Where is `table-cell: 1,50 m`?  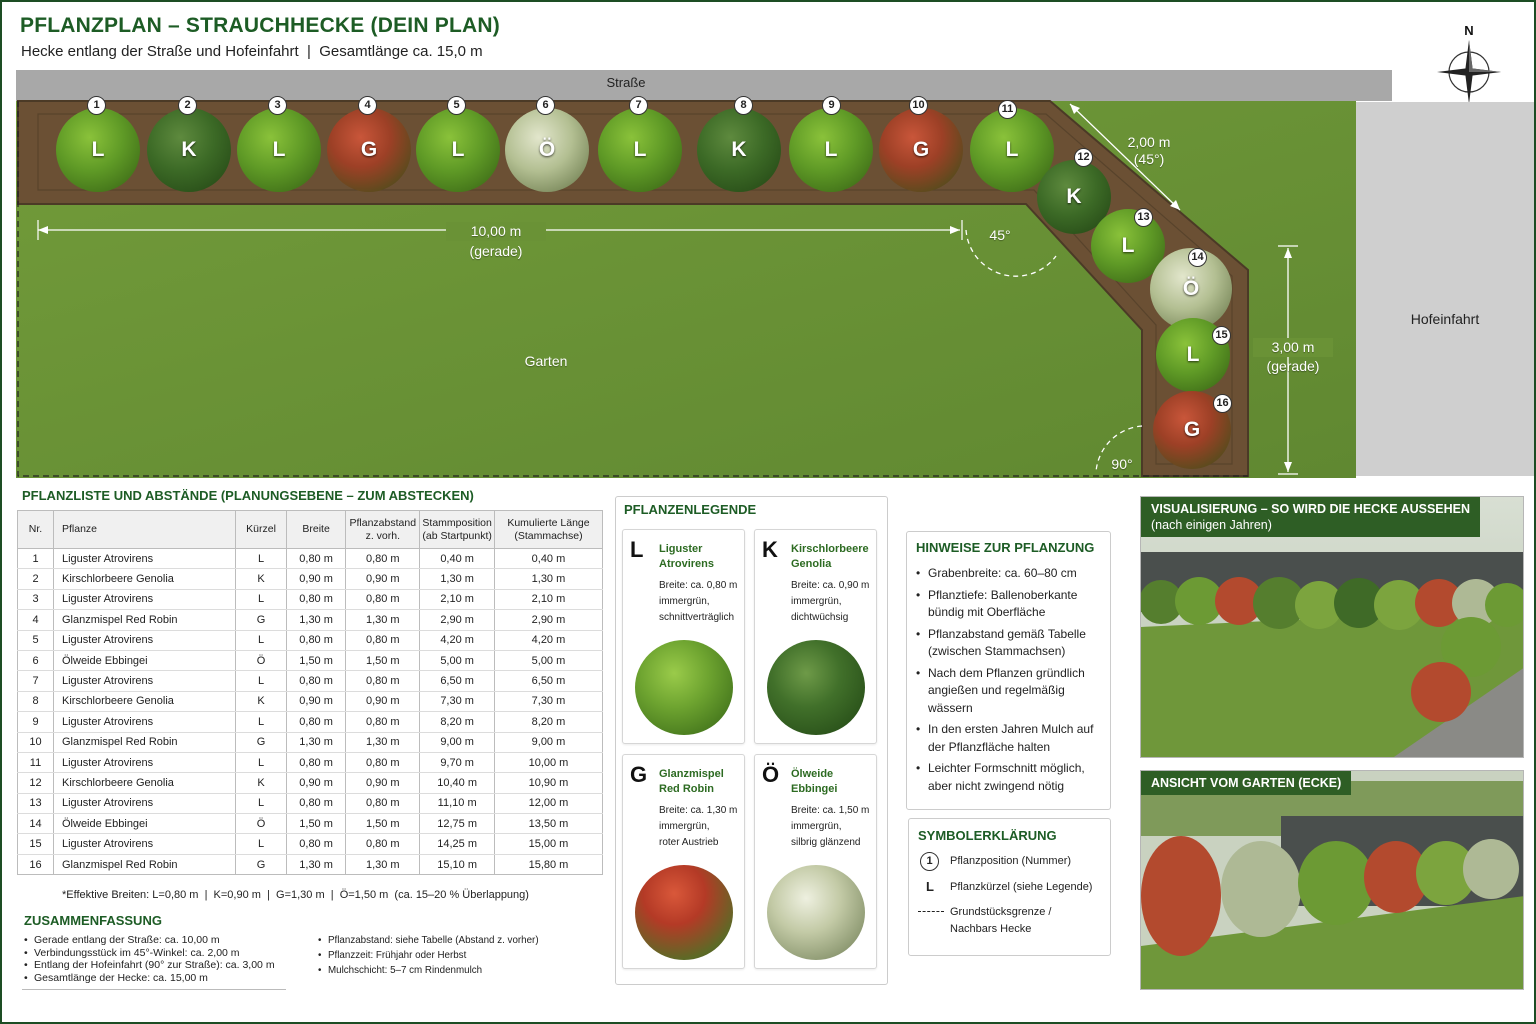 table-cell: 1,50 m is located at coordinates (316, 824).